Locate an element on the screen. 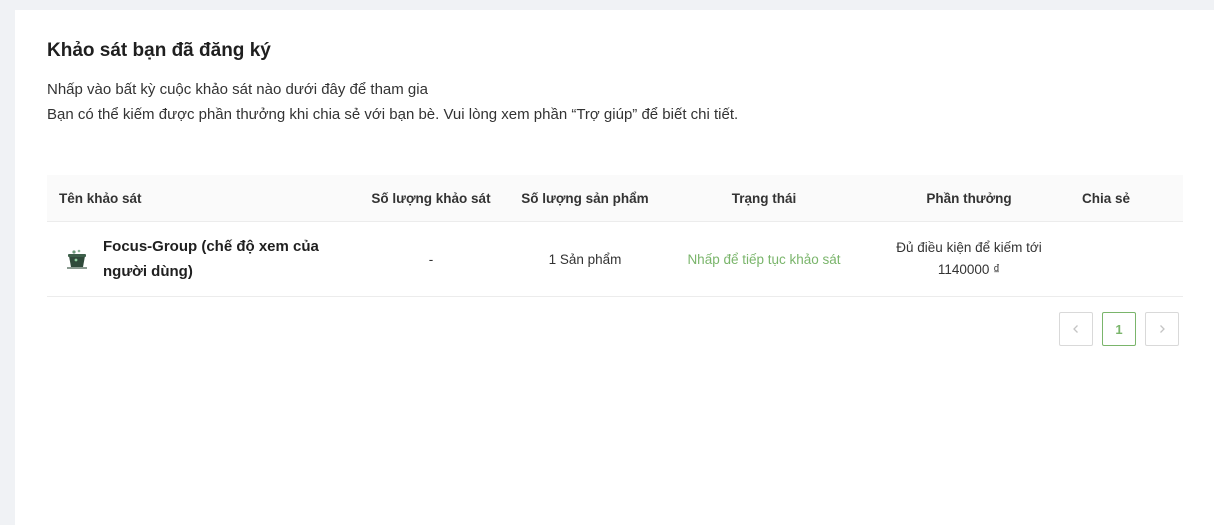 Image resolution: width=1214 pixels, height=525 pixels. header-survey-name: Tên khảo sát is located at coordinates (100, 198).